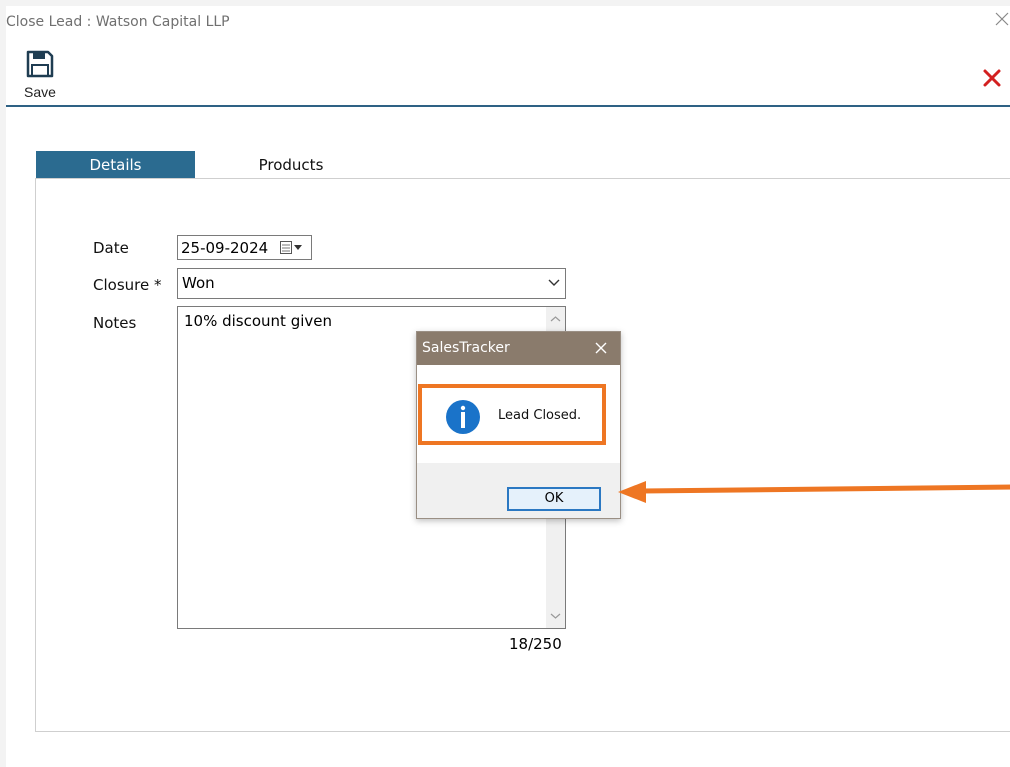 Image resolution: width=1010 pixels, height=767 pixels. I want to click on chevron-down-icon, so click(554, 282).